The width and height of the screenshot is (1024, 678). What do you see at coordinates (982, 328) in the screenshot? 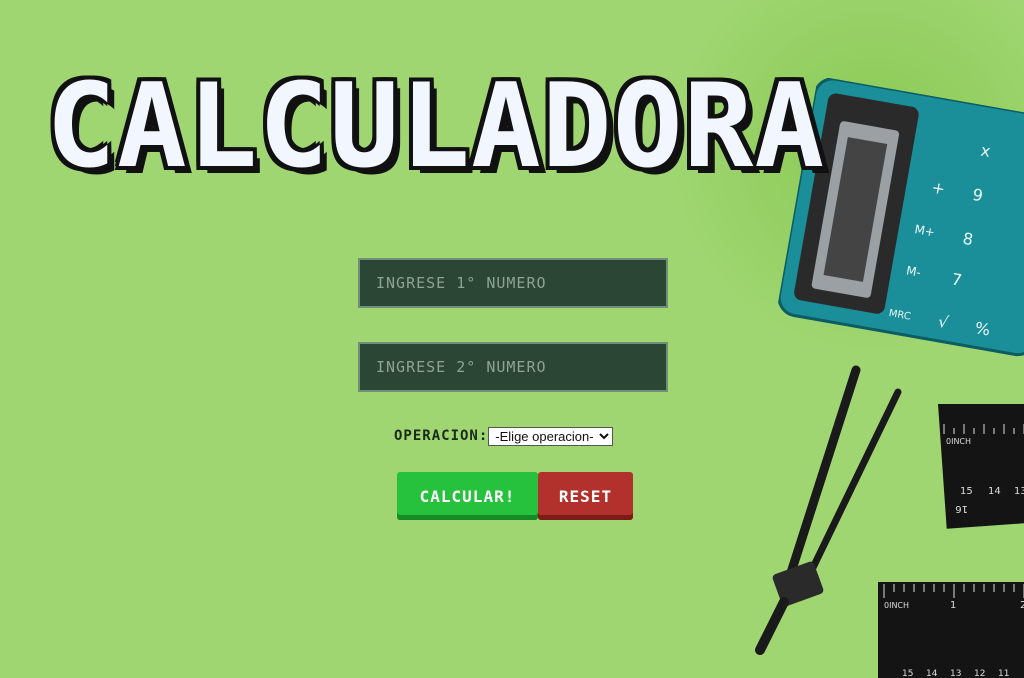
I see `calc-key: %` at bounding box center [982, 328].